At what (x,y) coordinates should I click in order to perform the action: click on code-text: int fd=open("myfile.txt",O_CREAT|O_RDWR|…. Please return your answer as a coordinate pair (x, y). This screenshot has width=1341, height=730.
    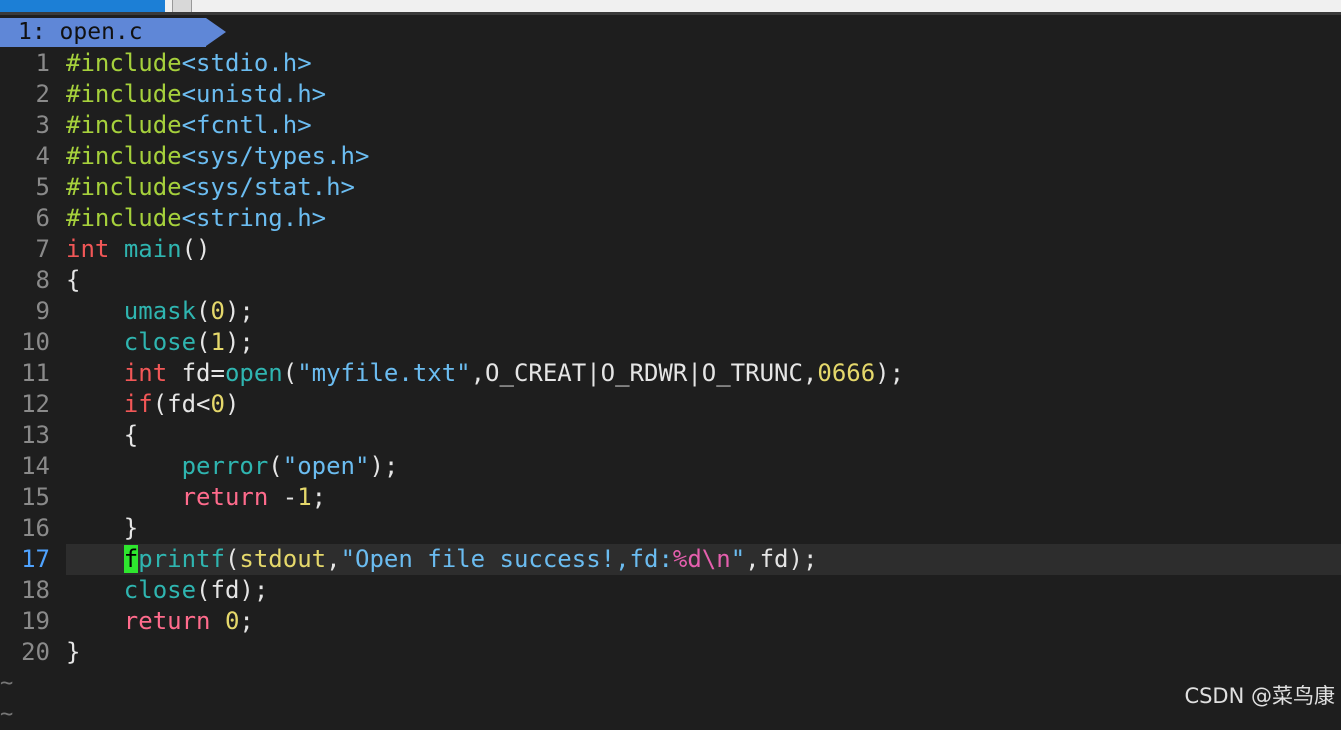
    Looking at the image, I should click on (485, 373).